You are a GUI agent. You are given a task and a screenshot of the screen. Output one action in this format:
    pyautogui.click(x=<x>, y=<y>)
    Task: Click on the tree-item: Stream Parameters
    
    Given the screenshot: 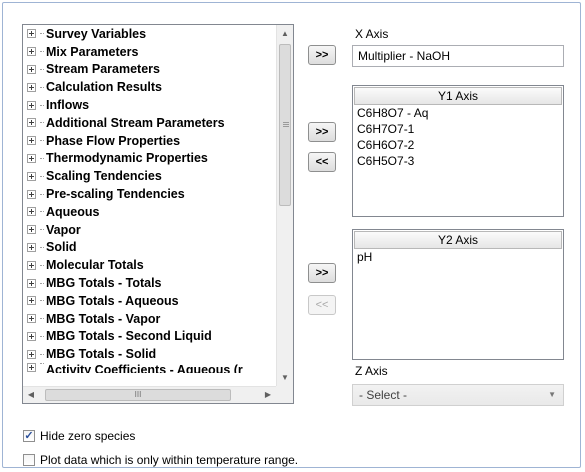 What is the action you would take?
    pyautogui.click(x=149, y=70)
    